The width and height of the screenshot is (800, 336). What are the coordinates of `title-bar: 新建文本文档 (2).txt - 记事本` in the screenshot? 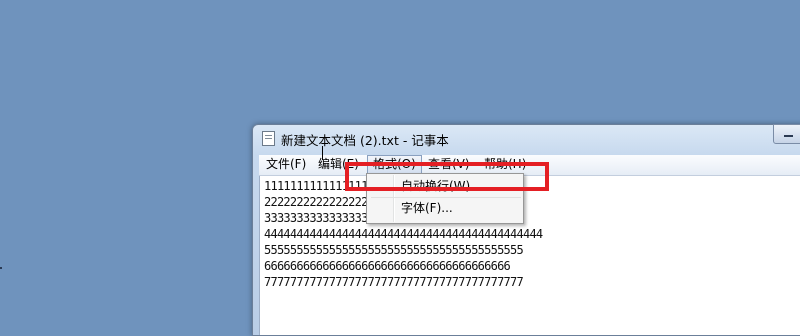 It's located at (526, 137).